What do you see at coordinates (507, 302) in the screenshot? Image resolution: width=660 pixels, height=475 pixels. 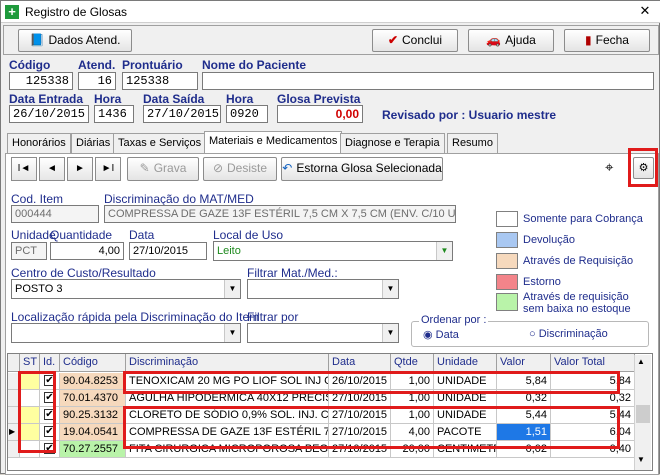 I see `legend-swatch-sem-baixa` at bounding box center [507, 302].